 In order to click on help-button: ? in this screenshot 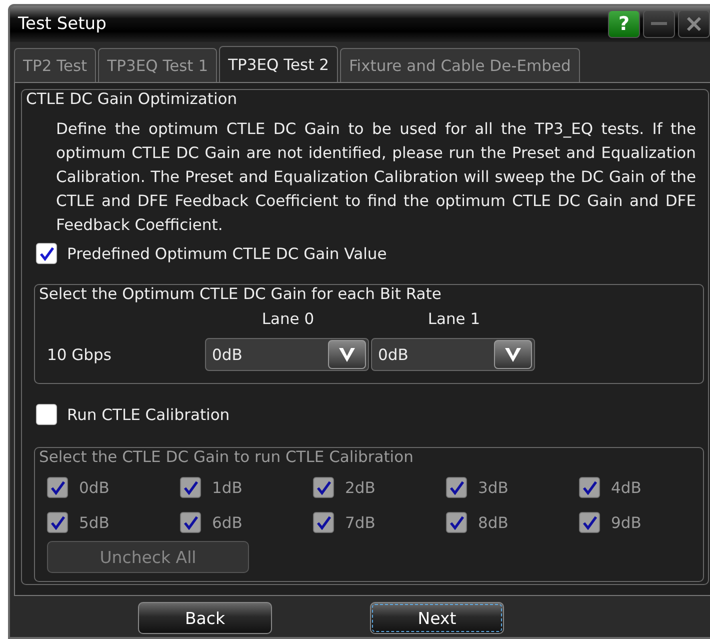, I will do `click(624, 24)`.